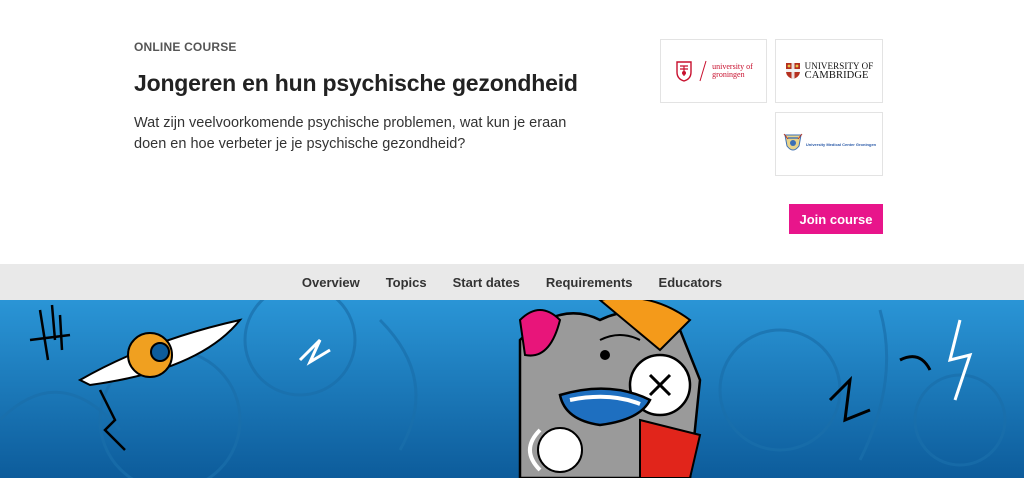  I want to click on nav-item-topics: Topics, so click(406, 282).